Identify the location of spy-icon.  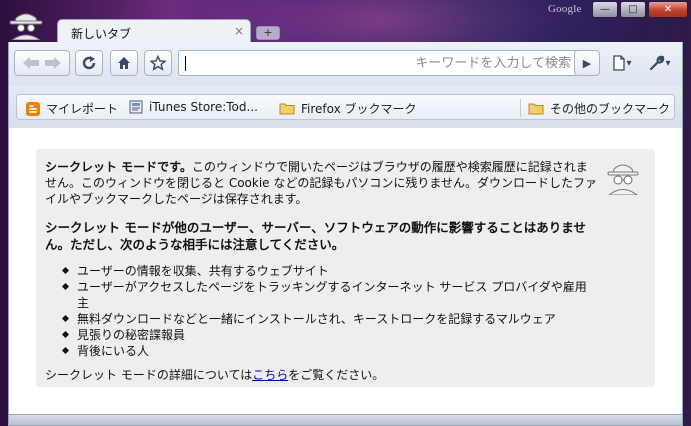
(623, 179).